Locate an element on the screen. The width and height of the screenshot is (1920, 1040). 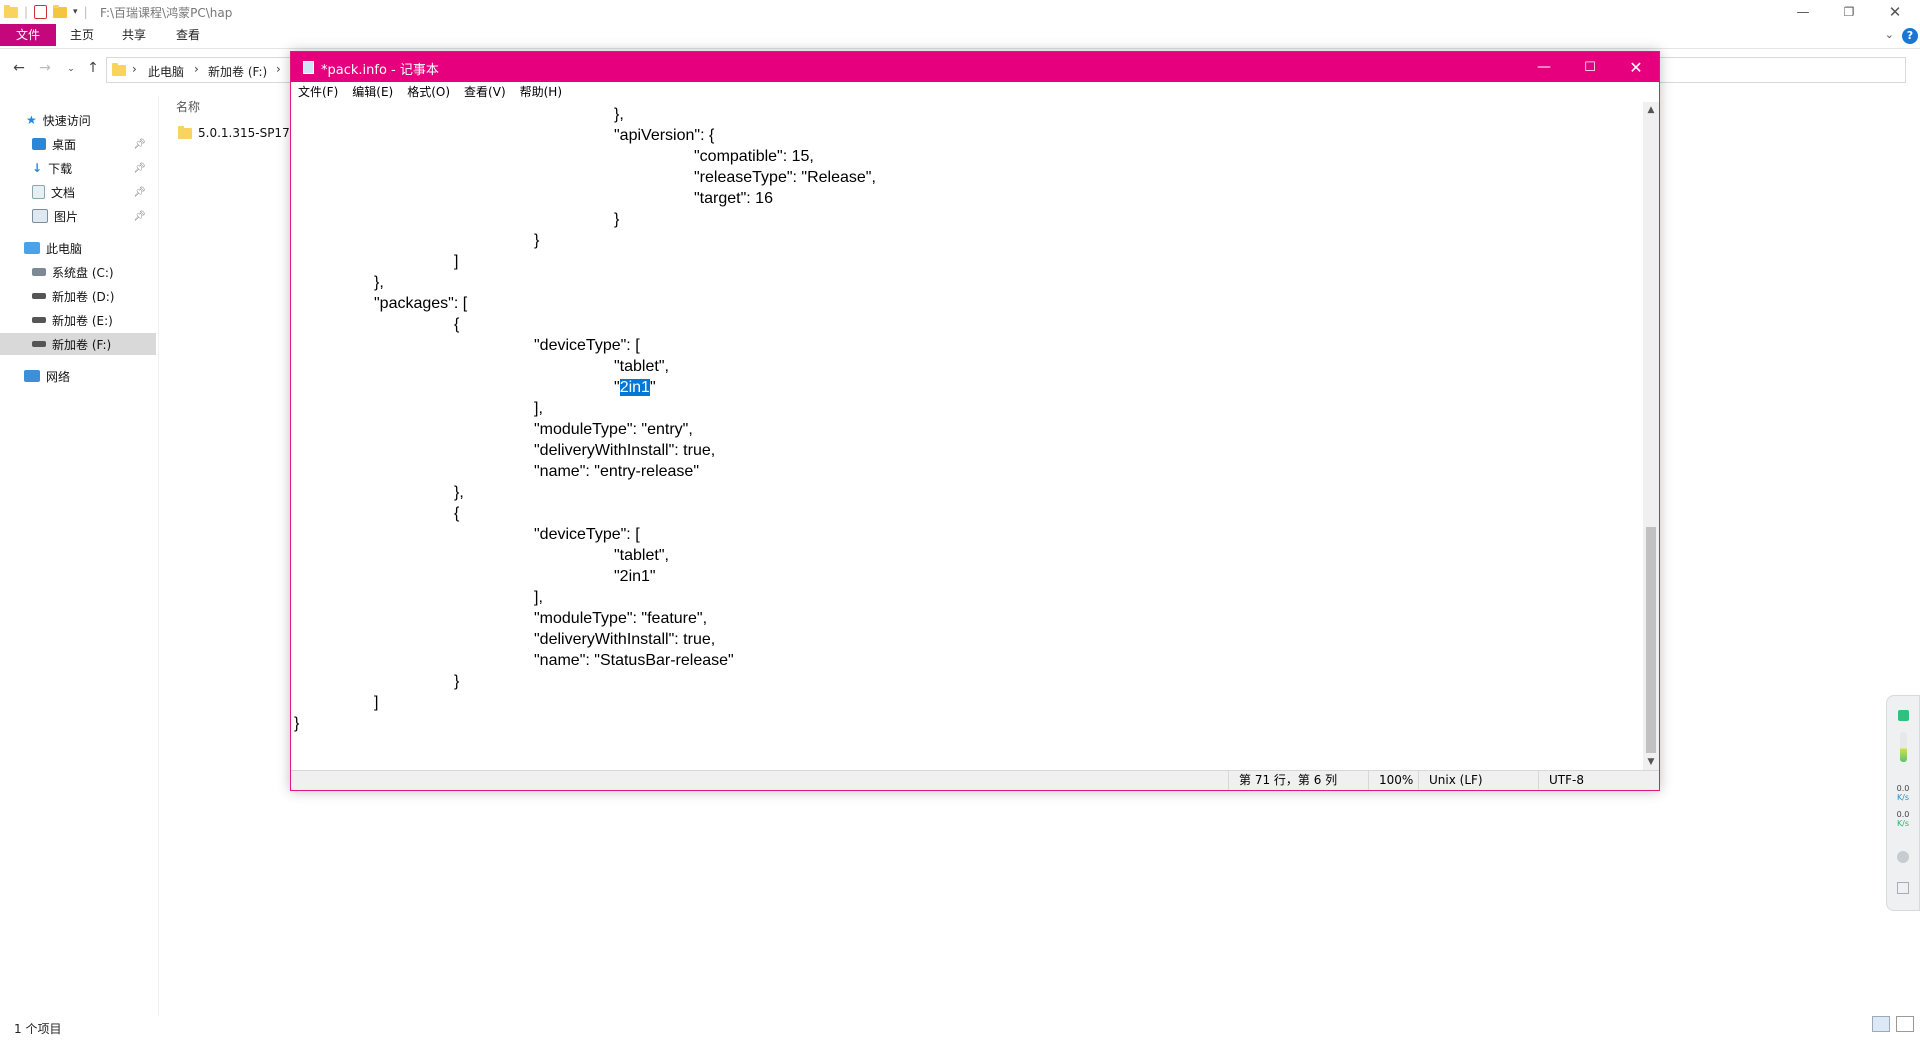
nav-quick-access-label: 快速访问 is located at coordinates (66, 120).